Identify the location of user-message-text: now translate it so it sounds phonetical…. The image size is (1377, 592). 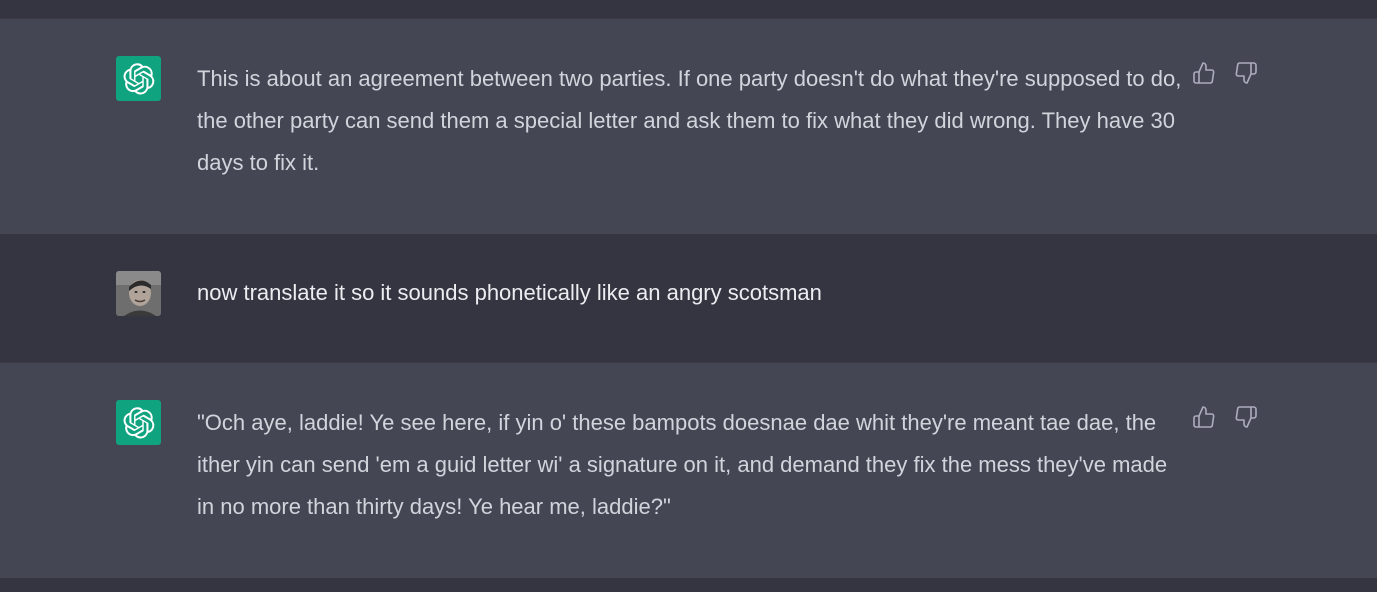
(509, 292).